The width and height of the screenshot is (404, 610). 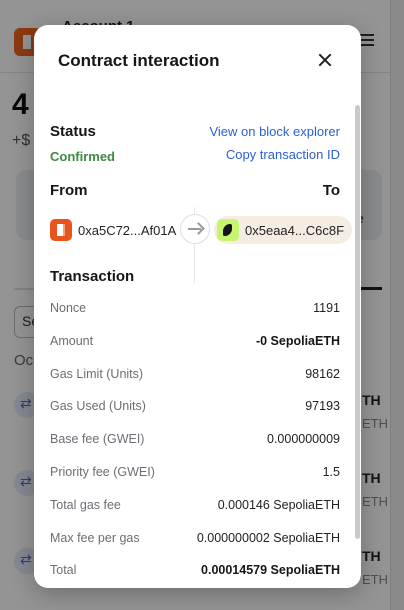 I want to click on gas-used-label: Gas Used (Units), so click(x=98, y=406).